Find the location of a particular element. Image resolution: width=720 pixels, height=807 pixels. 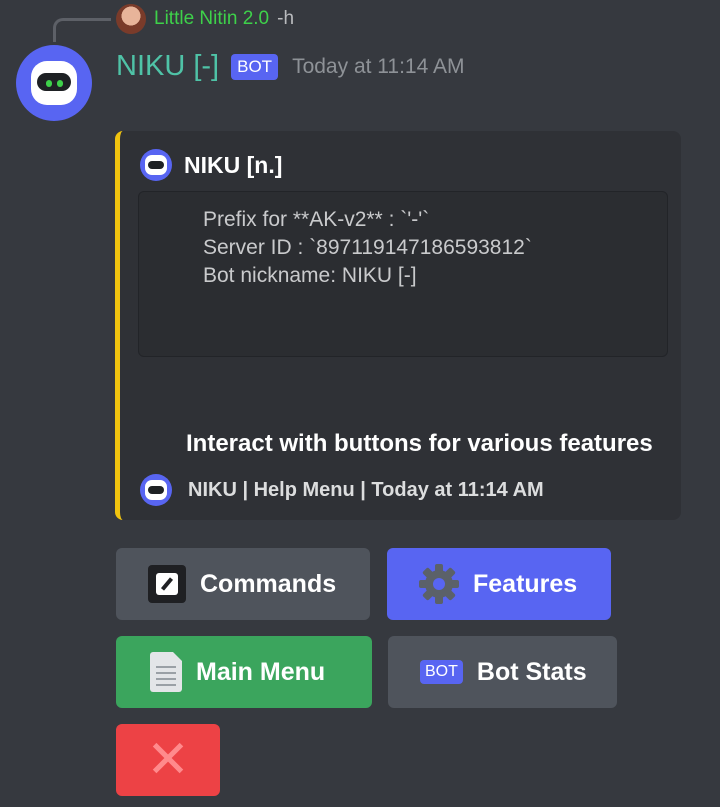

gear-icon is located at coordinates (439, 584).